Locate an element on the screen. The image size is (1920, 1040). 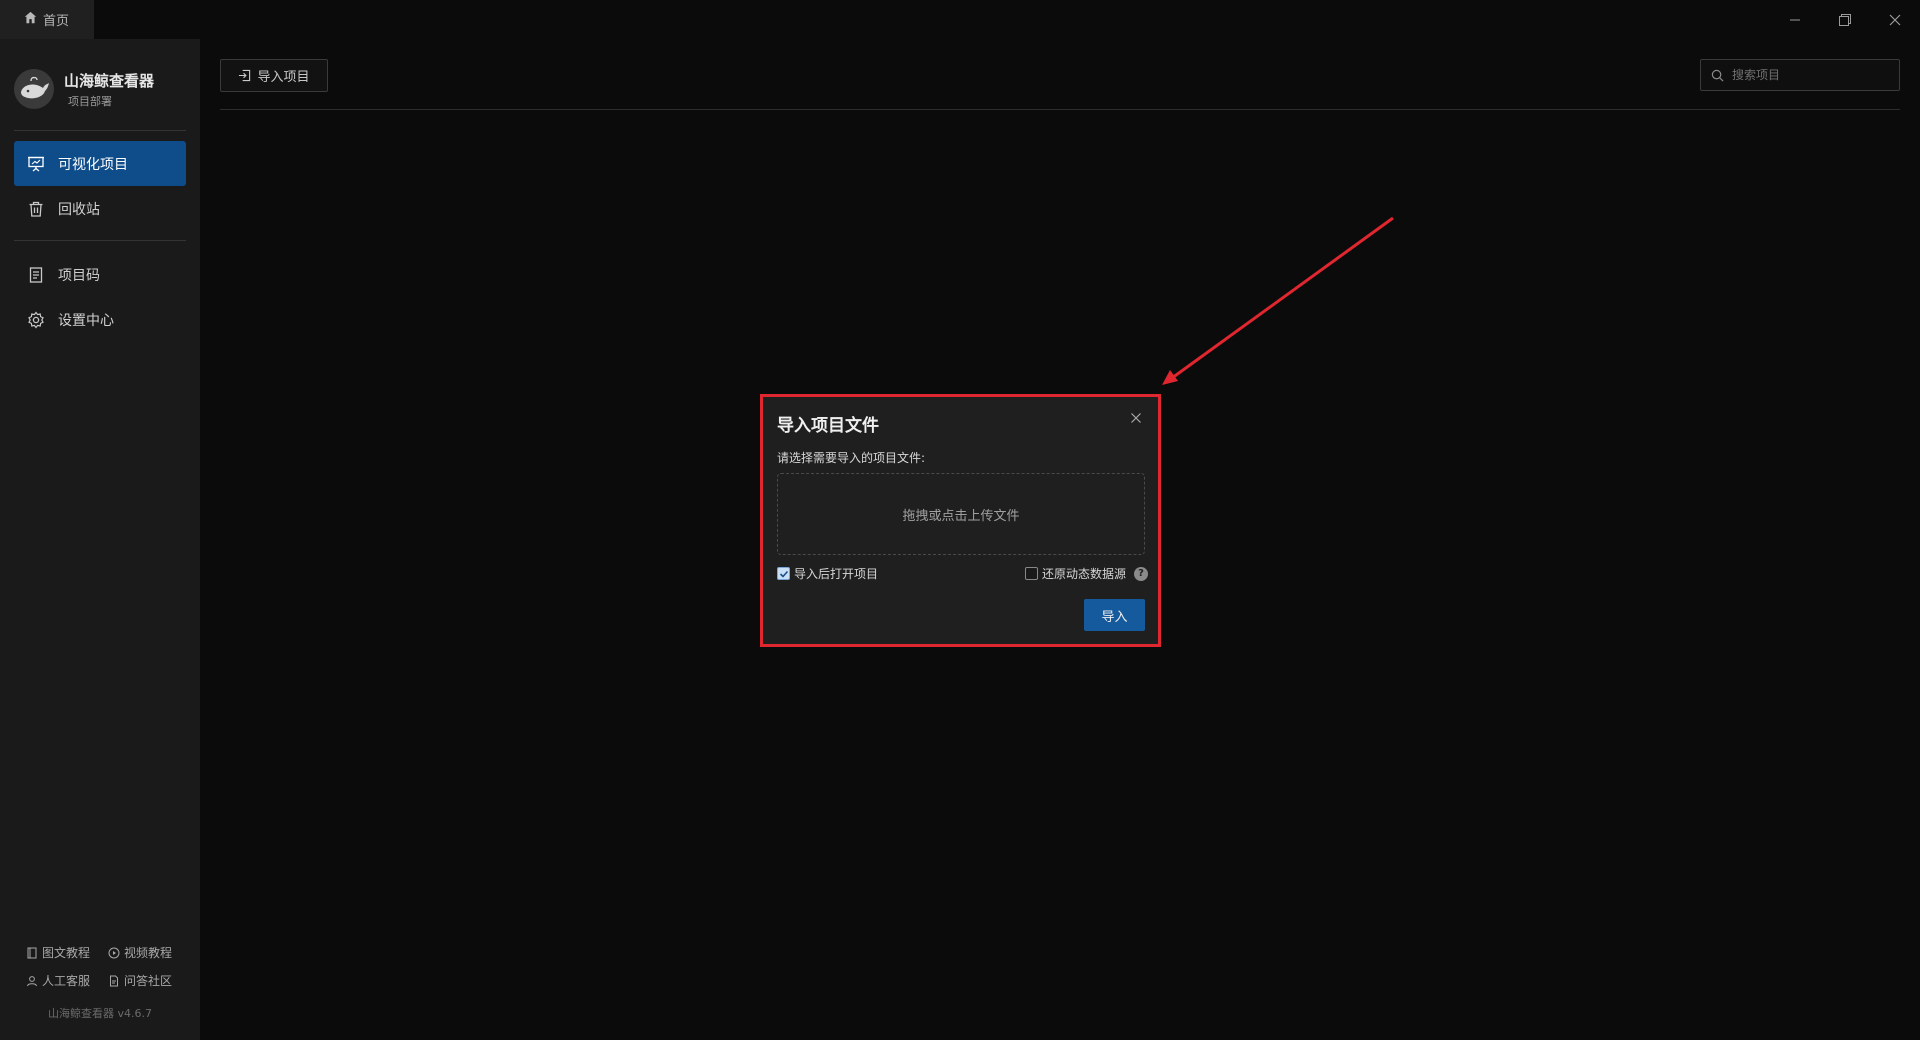
sidebar-item-label: 回收站 is located at coordinates (79, 209).